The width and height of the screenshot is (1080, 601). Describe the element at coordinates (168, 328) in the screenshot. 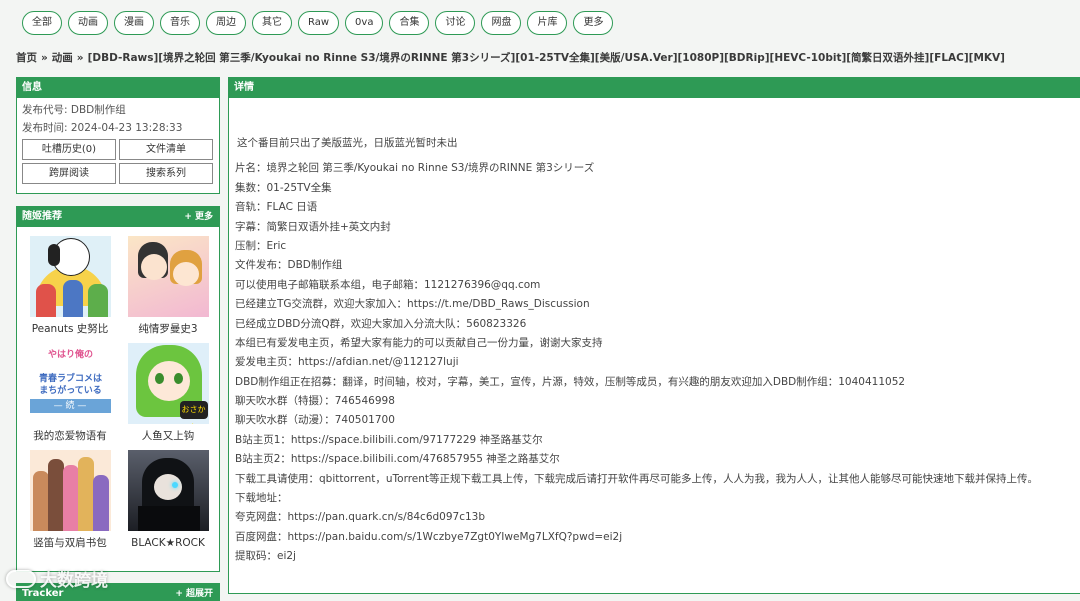

I see `recommend-item-title: 纯情罗曼史3` at that location.